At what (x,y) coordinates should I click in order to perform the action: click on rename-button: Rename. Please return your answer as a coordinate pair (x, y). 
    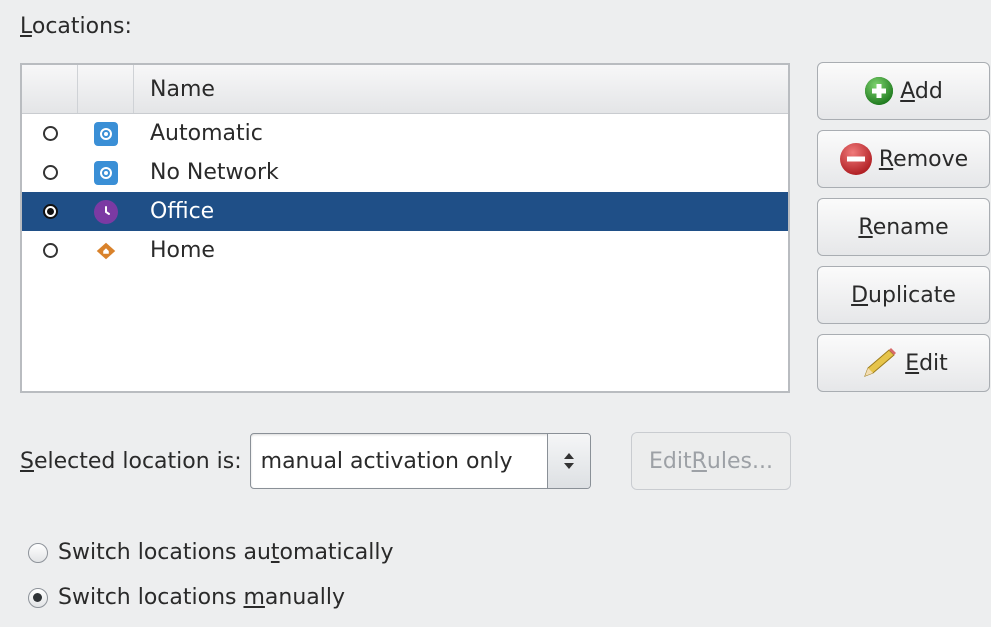
    Looking at the image, I should click on (903, 227).